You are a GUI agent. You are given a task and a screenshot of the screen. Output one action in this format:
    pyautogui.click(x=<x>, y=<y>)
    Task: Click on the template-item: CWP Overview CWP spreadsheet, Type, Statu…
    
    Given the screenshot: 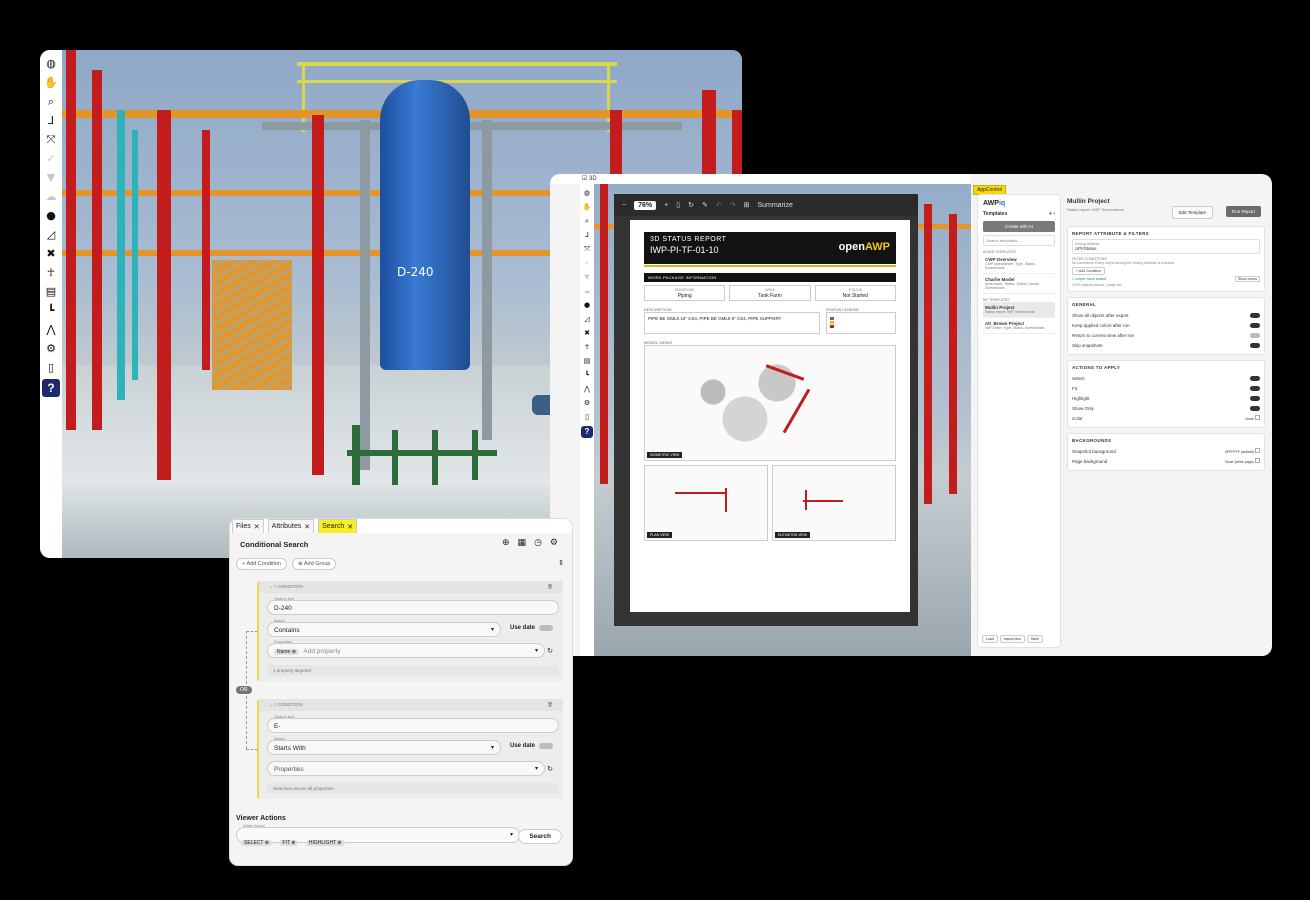 What is the action you would take?
    pyautogui.click(x=1019, y=264)
    